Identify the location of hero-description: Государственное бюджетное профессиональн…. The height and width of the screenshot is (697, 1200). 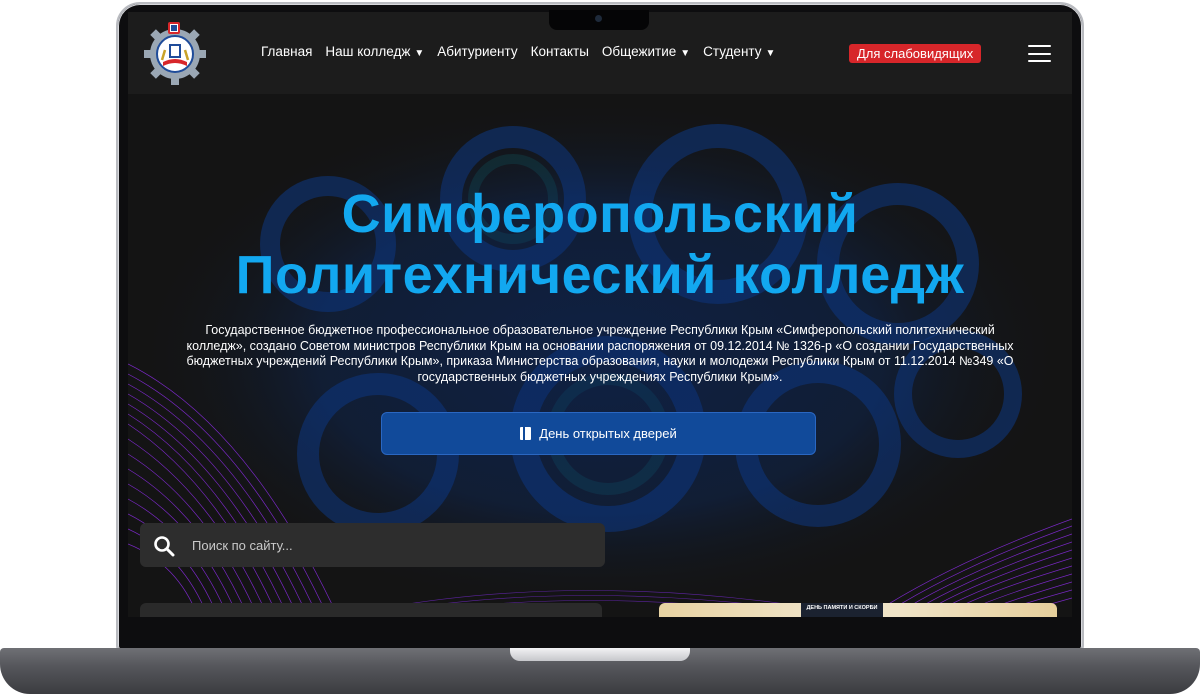
(600, 353).